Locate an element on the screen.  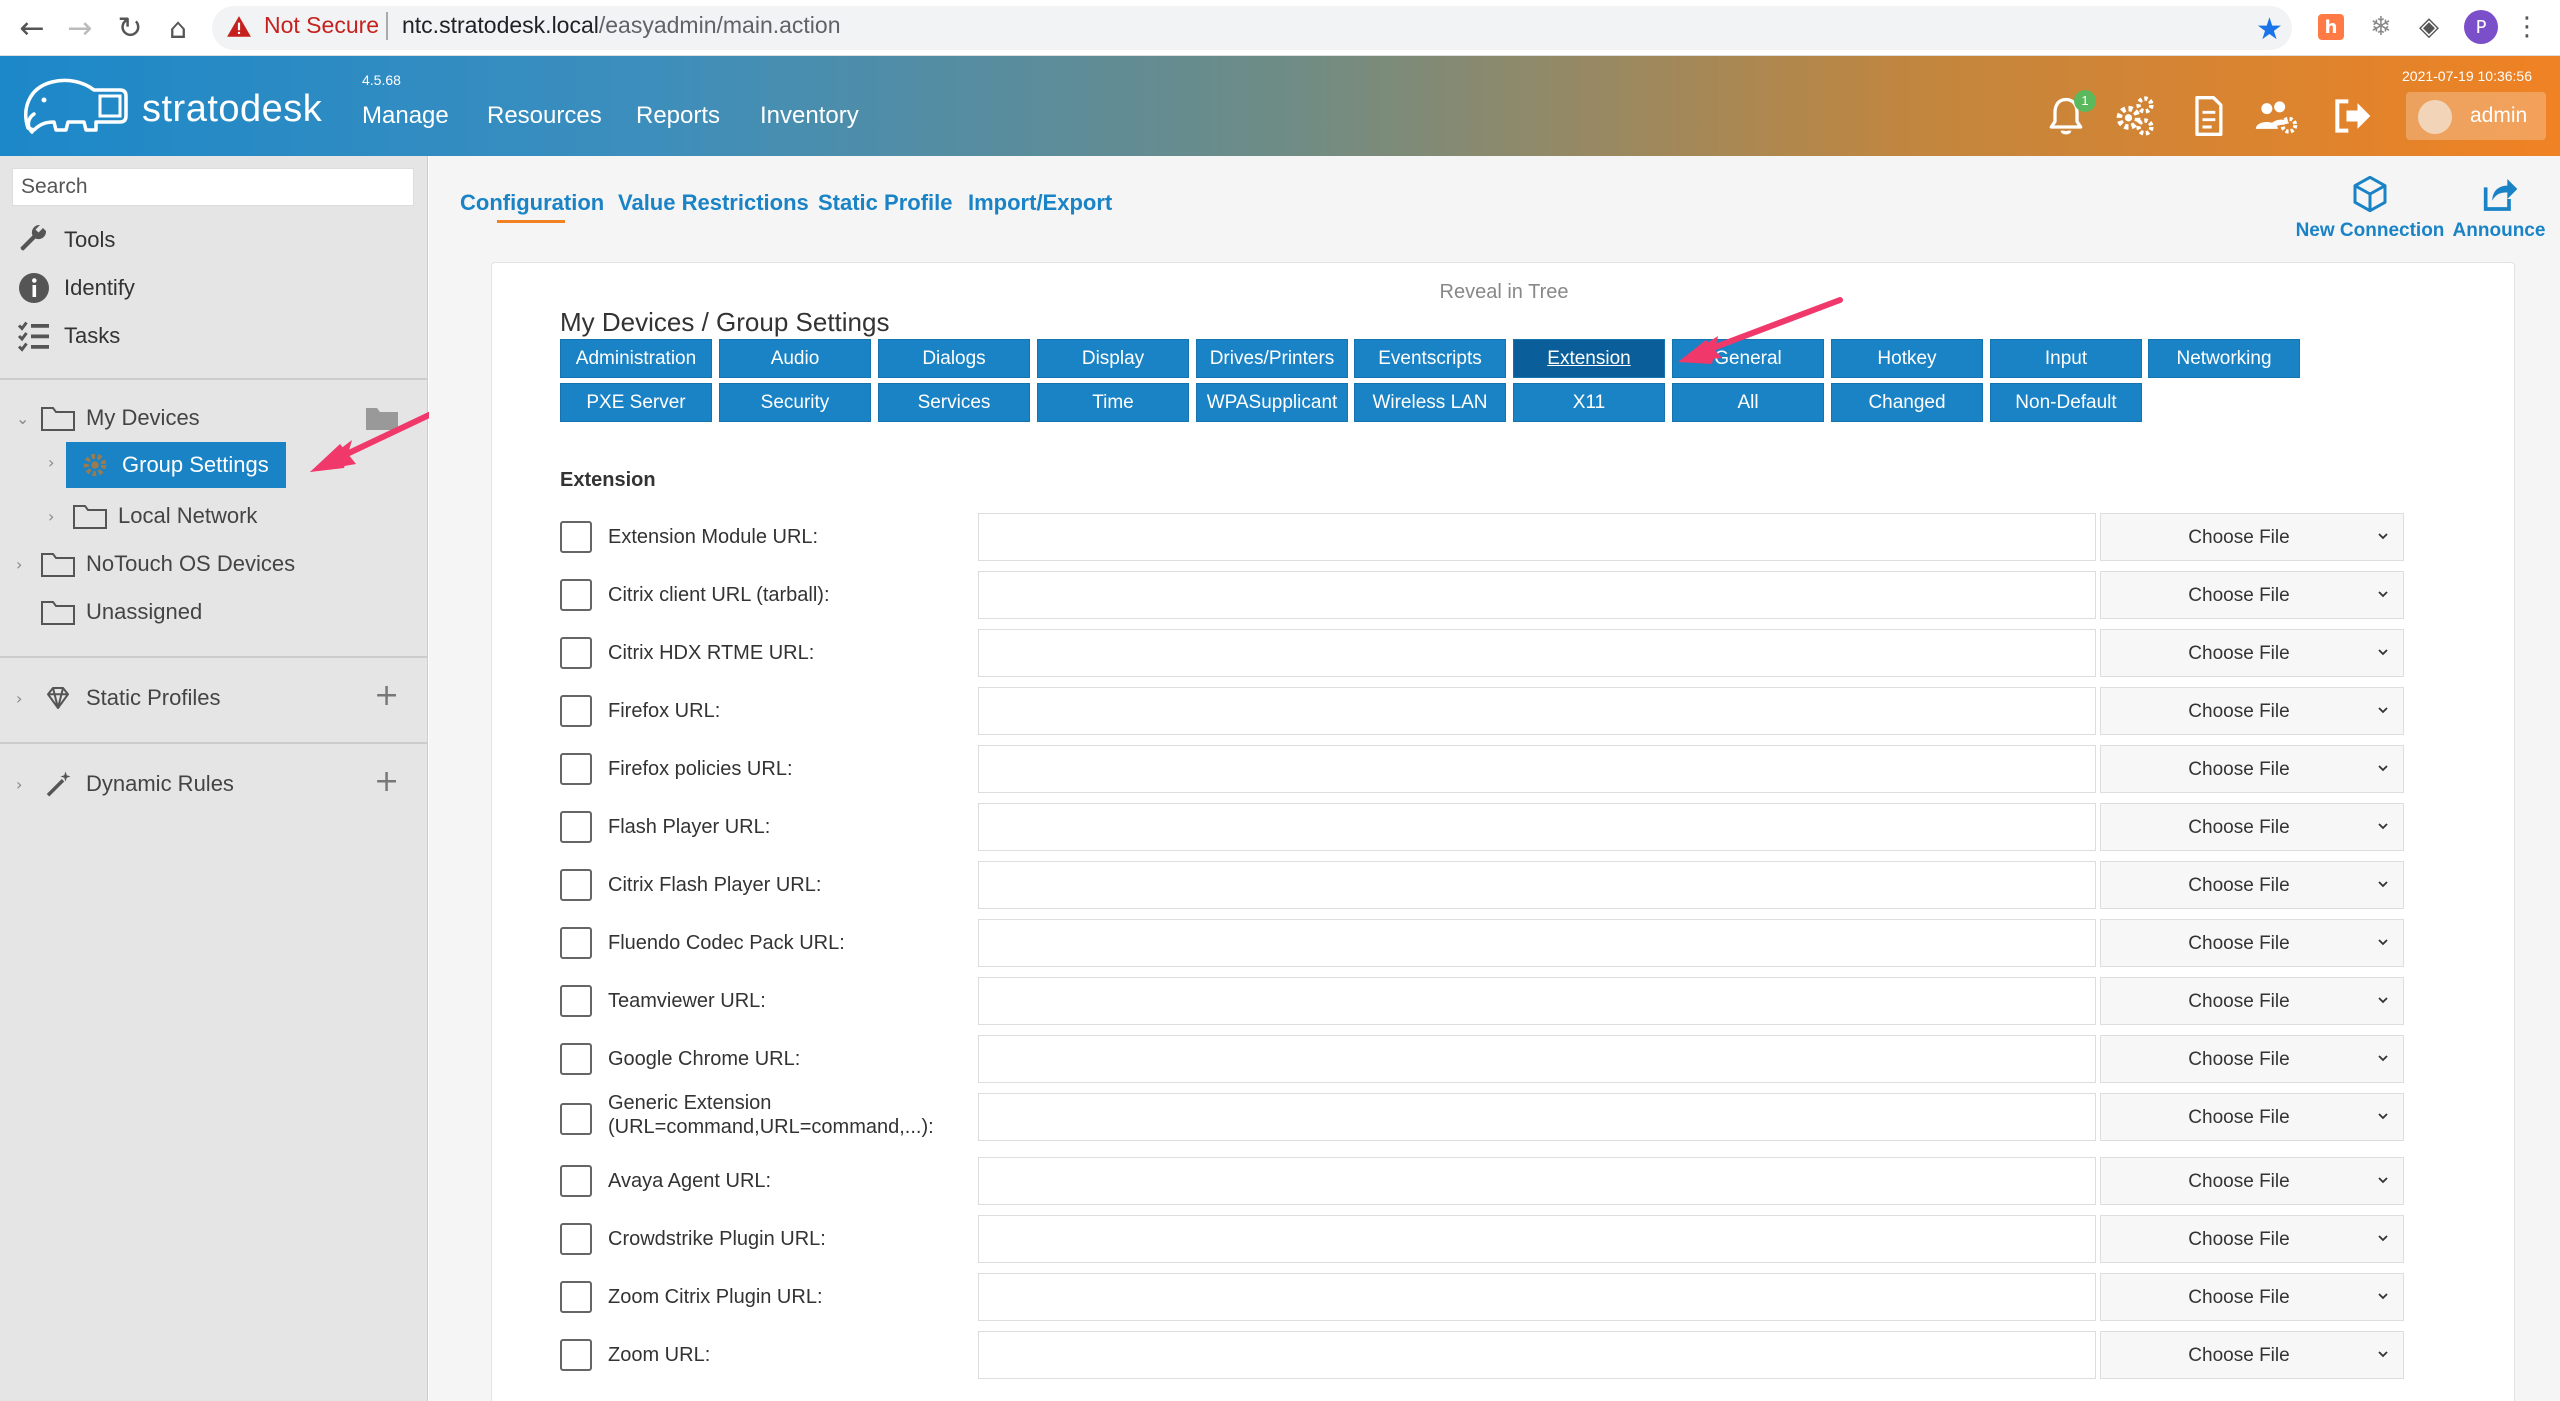
bookmark-star-icon: ★ is located at coordinates (2269, 29).